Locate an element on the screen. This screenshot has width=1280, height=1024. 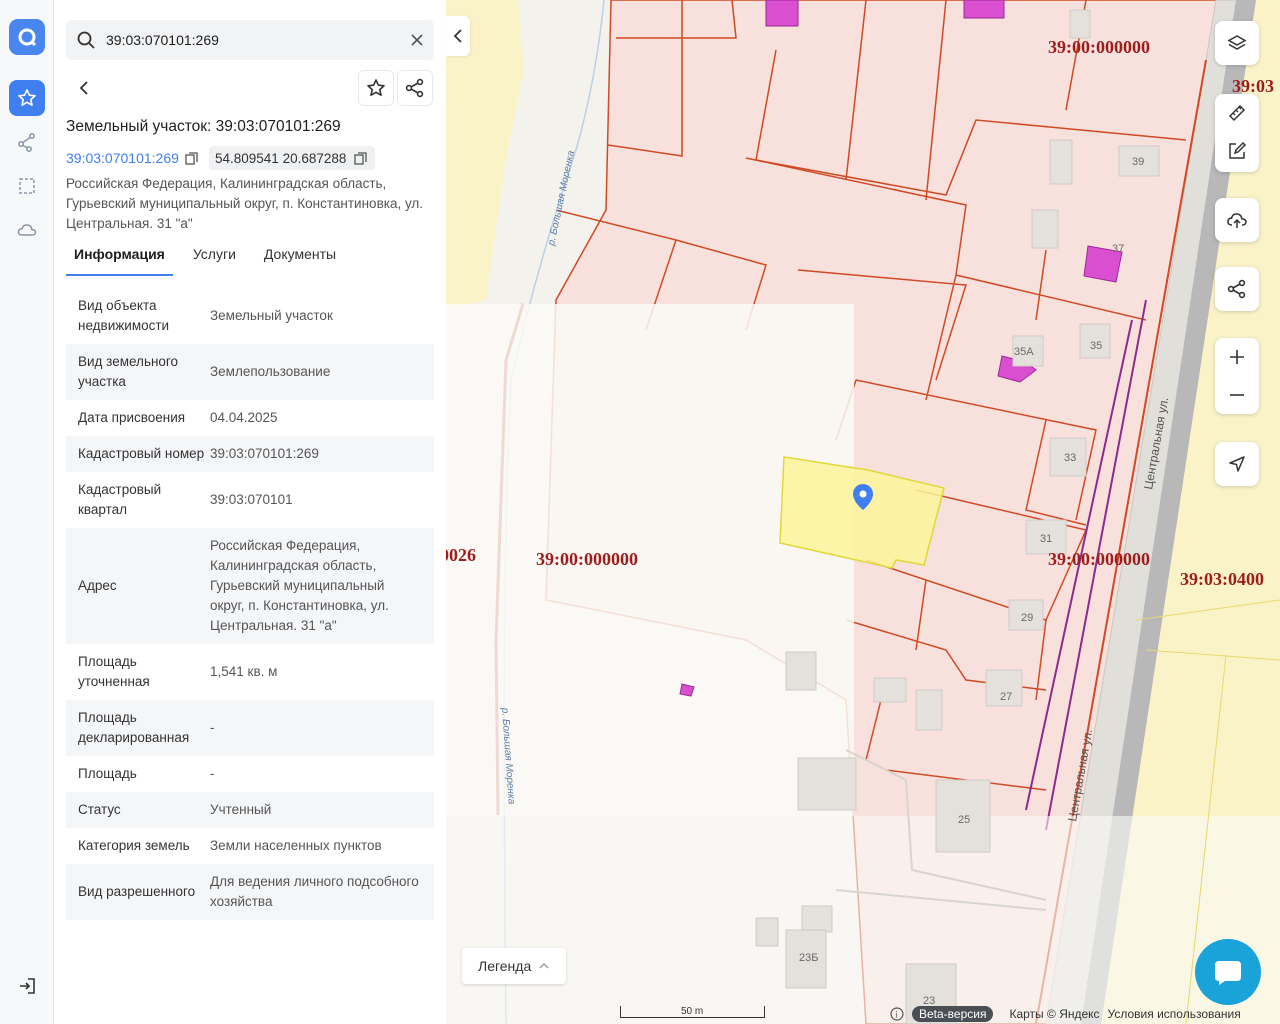
table-row: Категория земель Земли населенных пунктов is located at coordinates (250, 846).